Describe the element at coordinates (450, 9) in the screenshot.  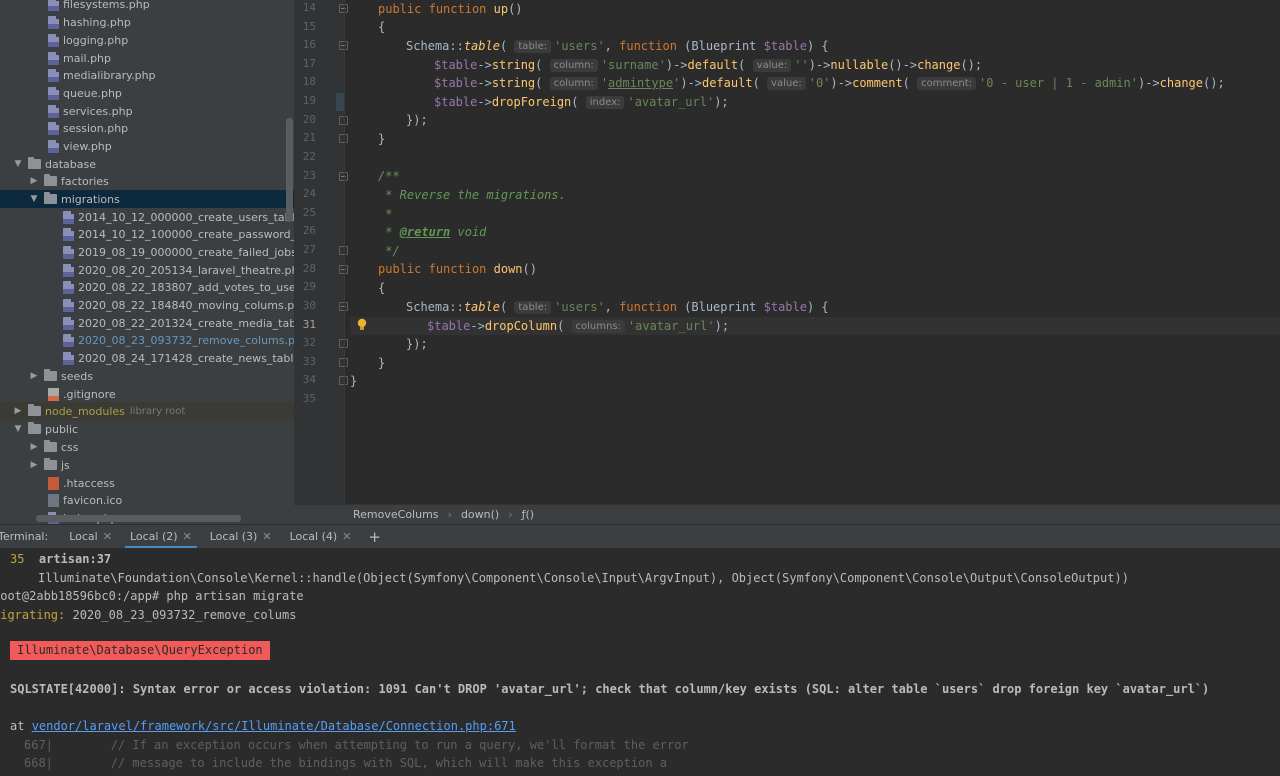
I see `code-line: public function up()` at that location.